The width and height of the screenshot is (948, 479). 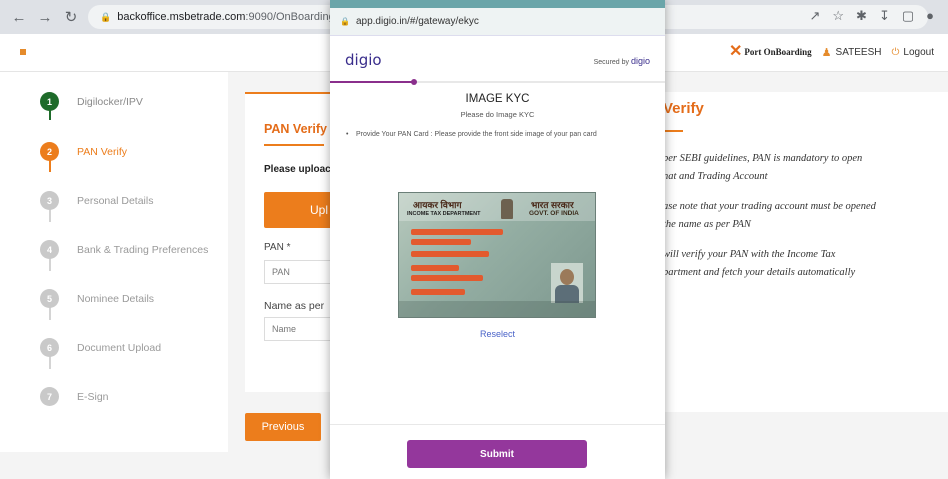 I want to click on address-host: backoffice.msbetrade.com, so click(x=181, y=17).